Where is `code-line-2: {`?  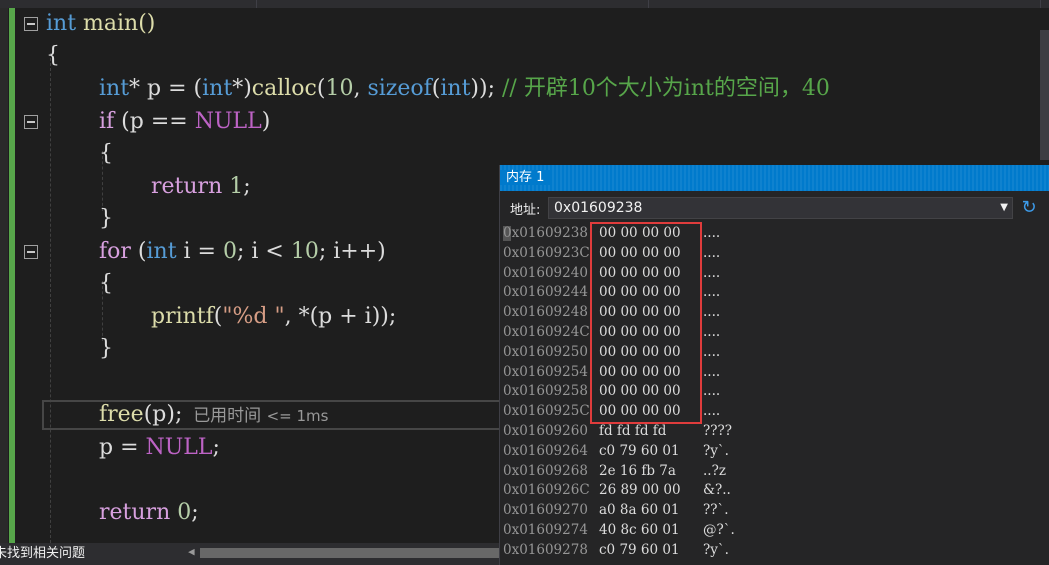
code-line-2: { is located at coordinates (53, 56).